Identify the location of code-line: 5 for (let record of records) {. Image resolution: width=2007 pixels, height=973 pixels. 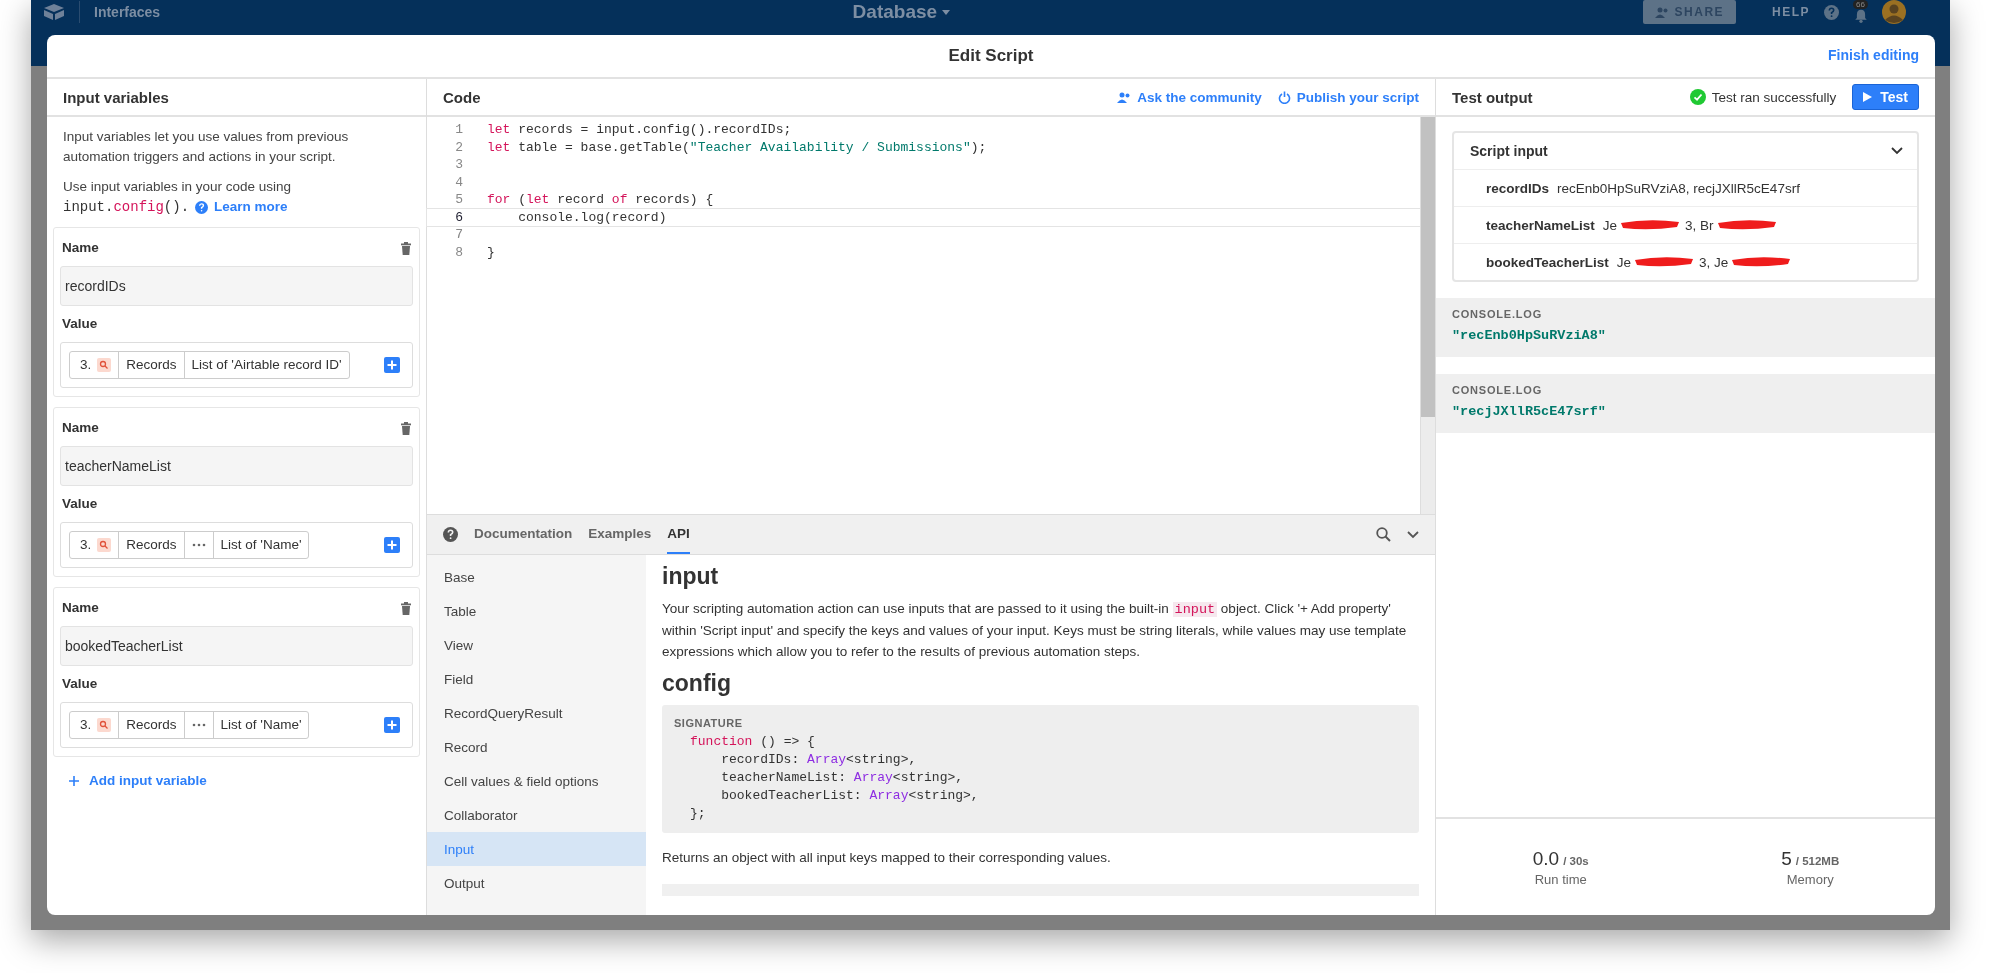
(584, 200).